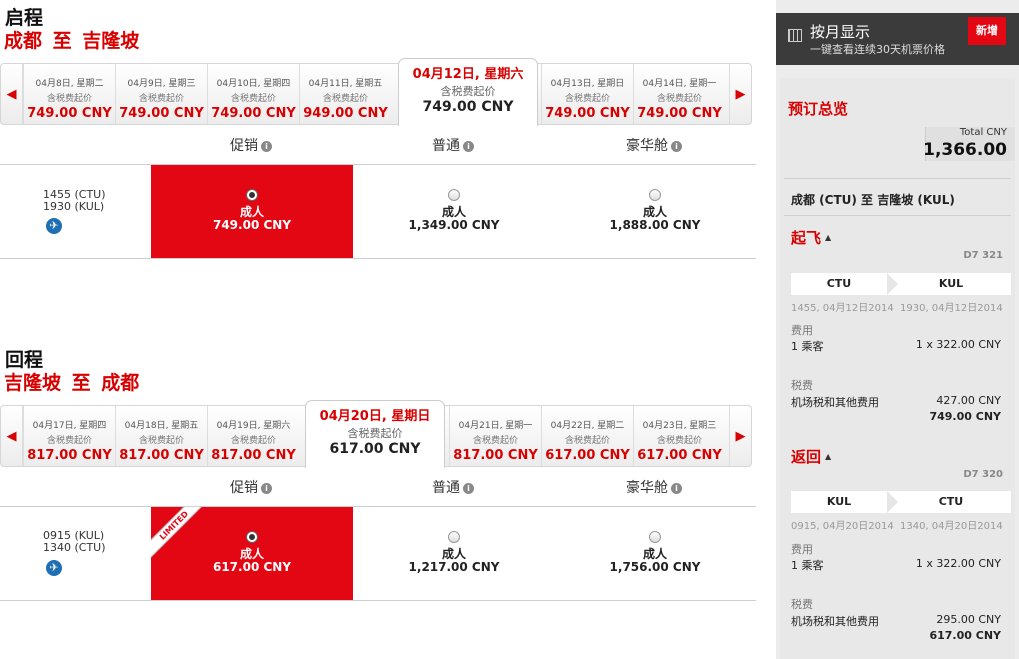  I want to click on date-option: 04月13日, 星期日 含税费起价 749.00 CNY, so click(587, 94).